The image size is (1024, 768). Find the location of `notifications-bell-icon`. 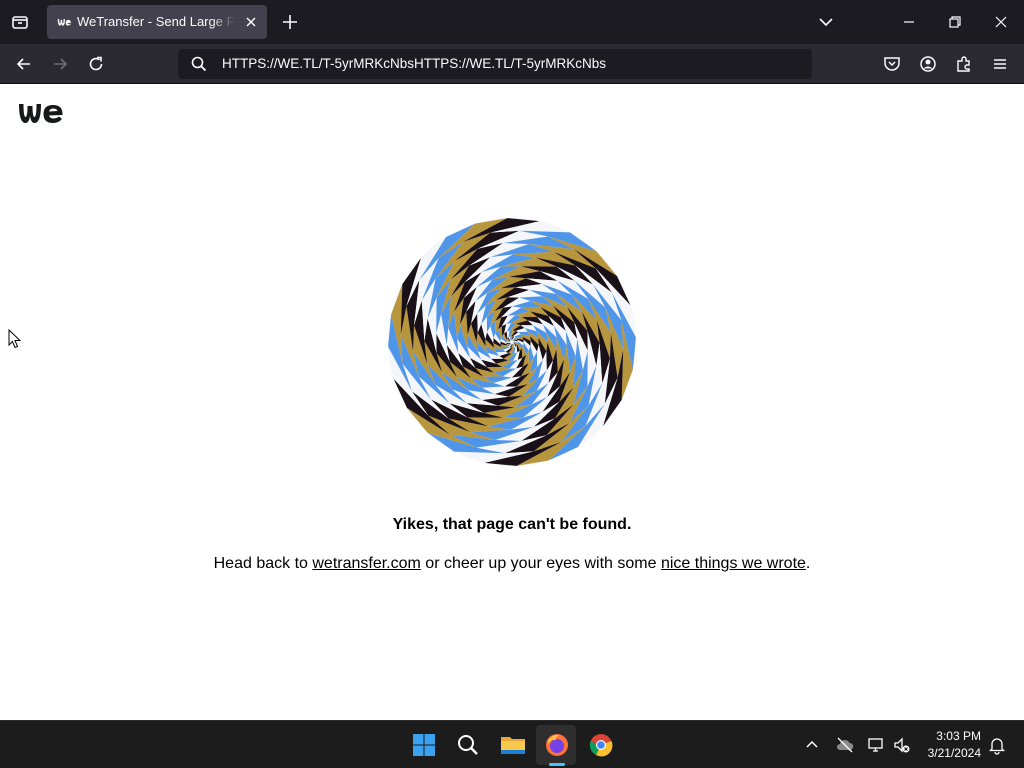

notifications-bell-icon is located at coordinates (997, 745).